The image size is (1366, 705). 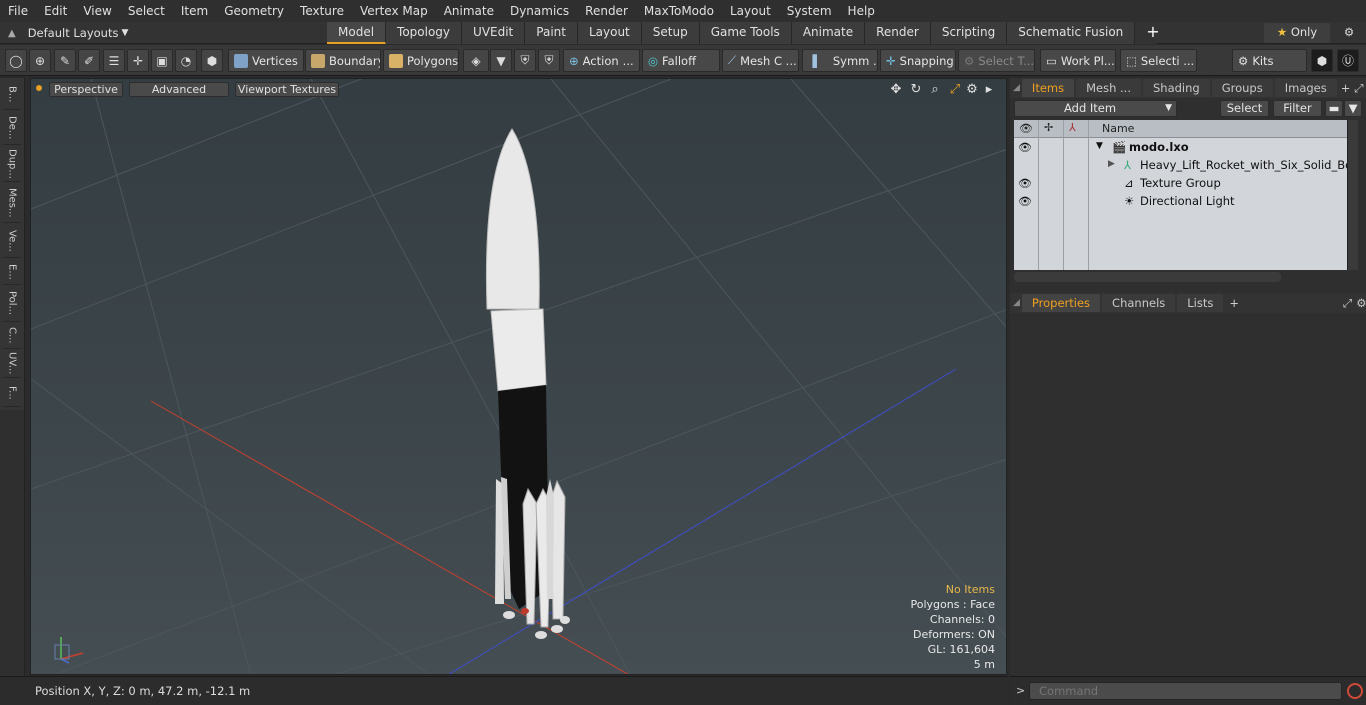 I want to click on menu-dynamics: Dynamics, so click(x=539, y=11).